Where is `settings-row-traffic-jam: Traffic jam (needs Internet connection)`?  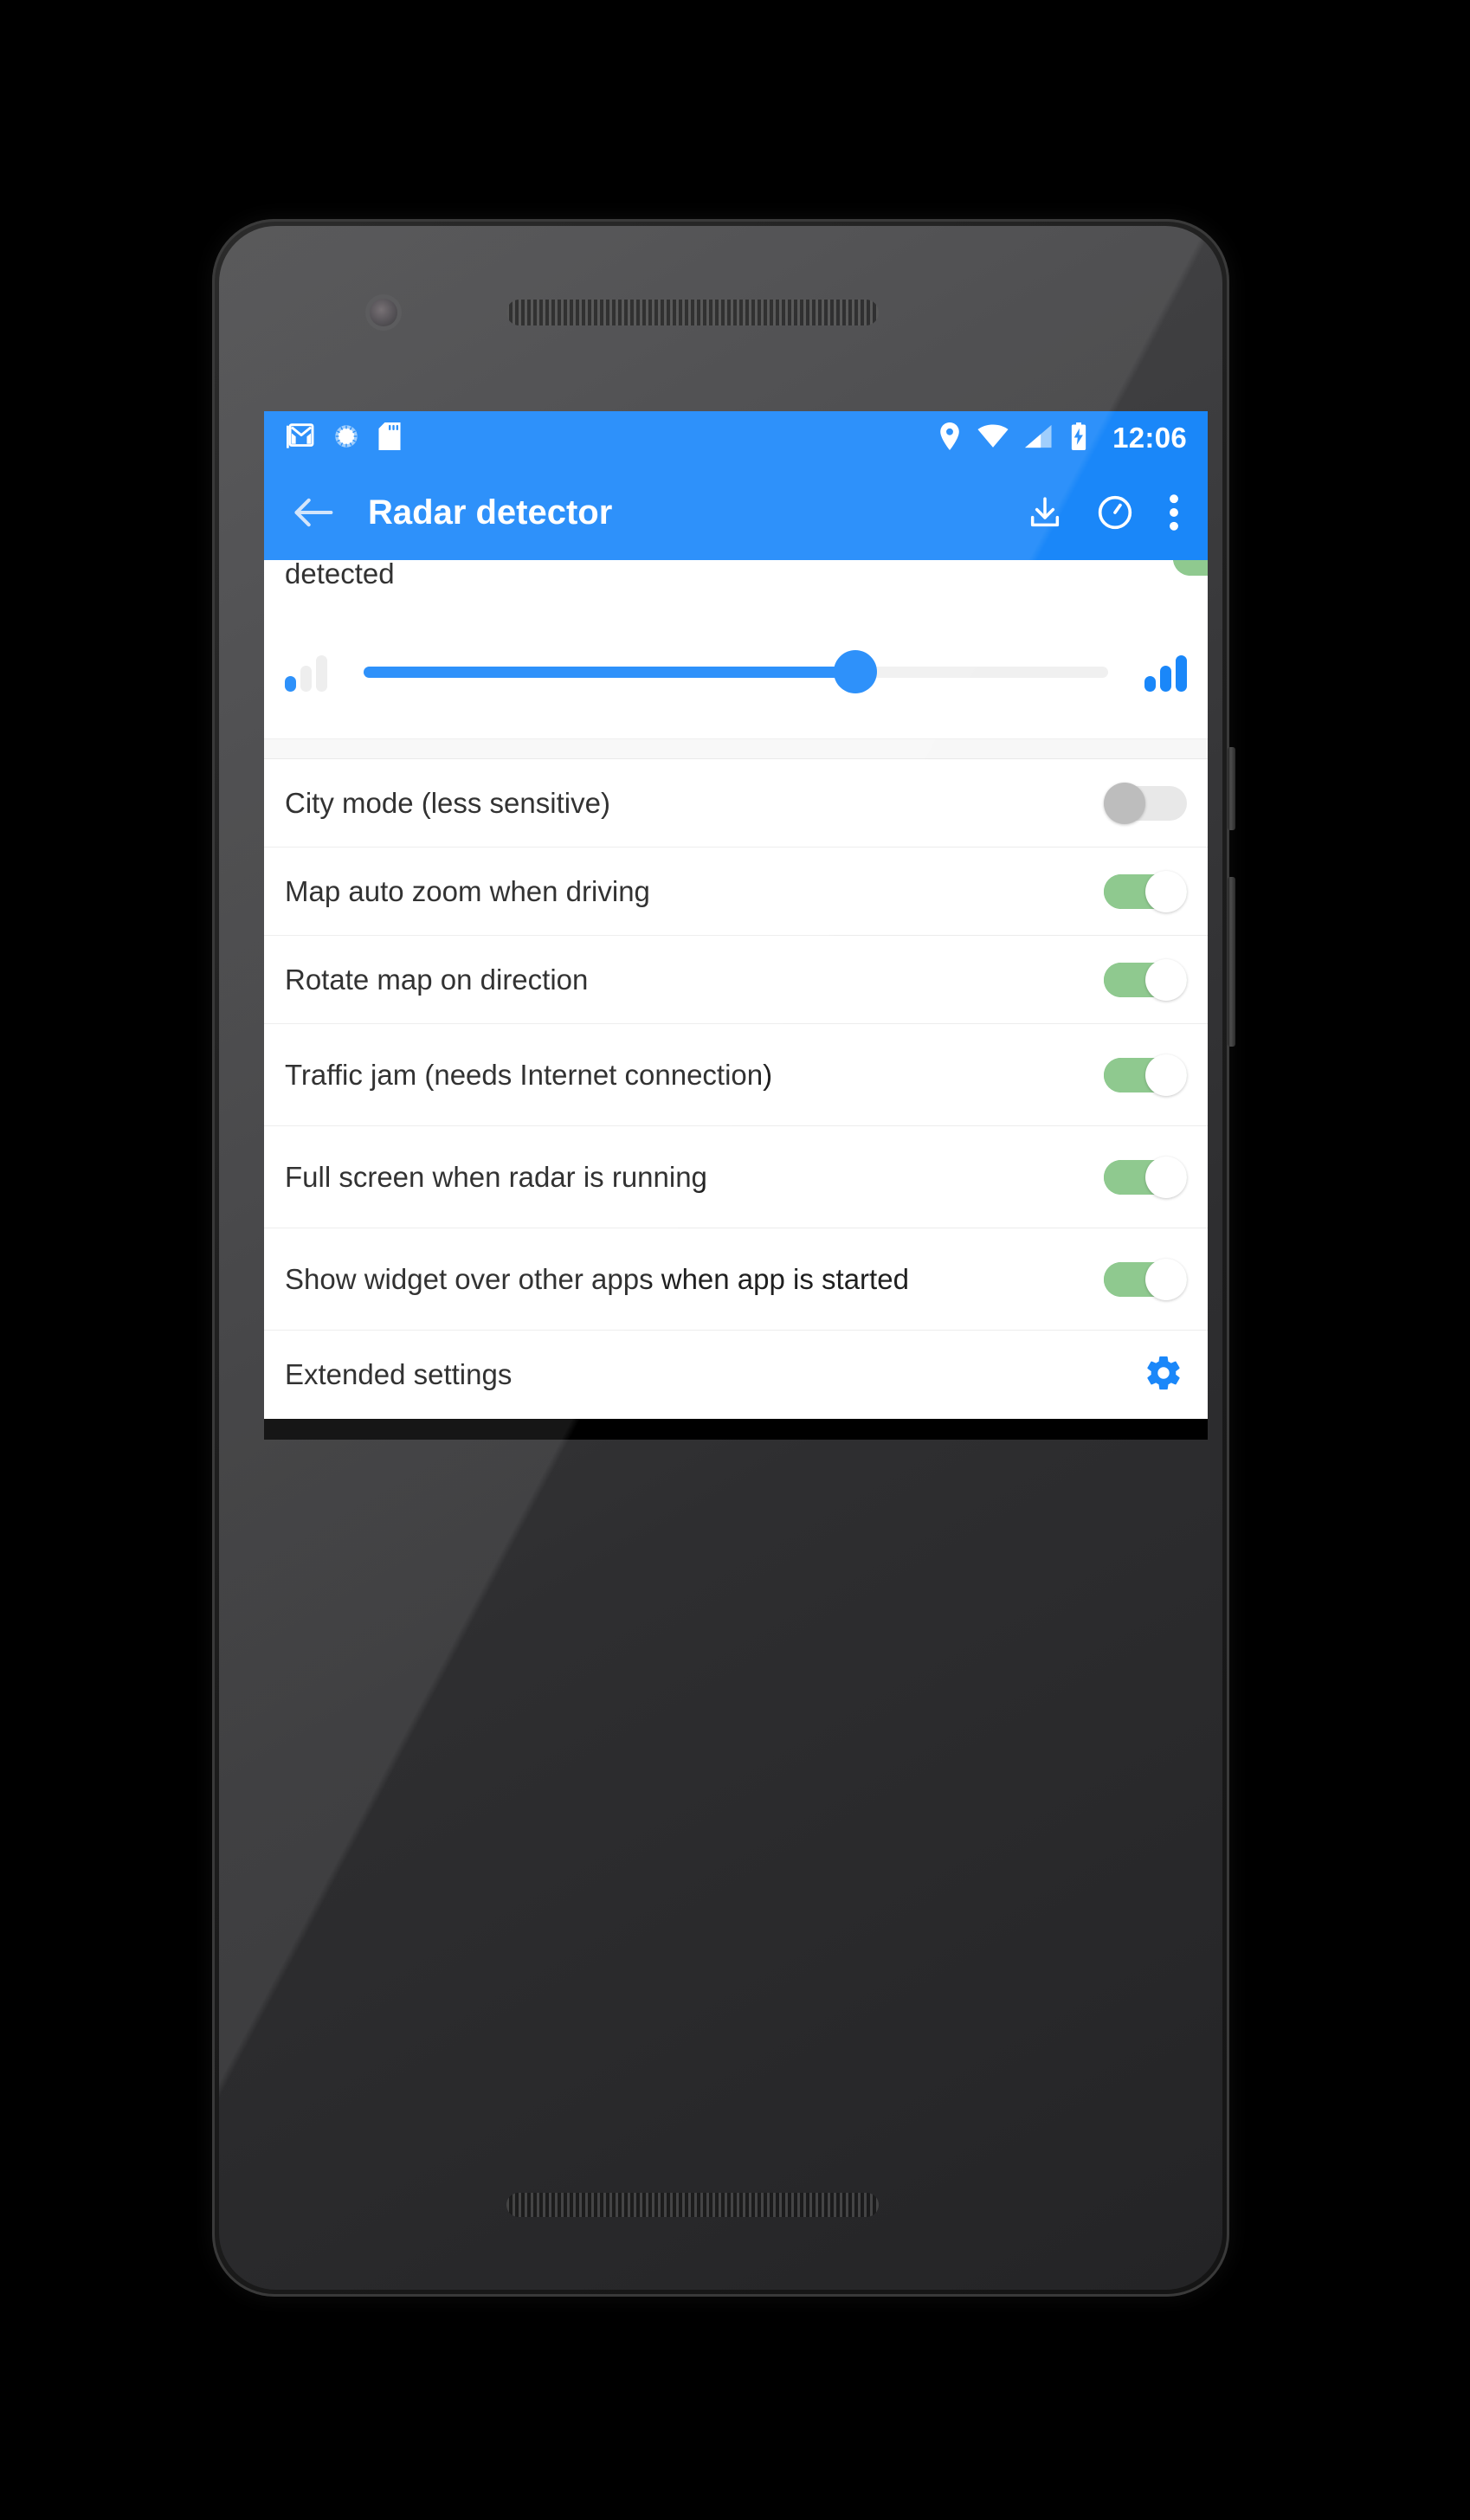 settings-row-traffic-jam: Traffic jam (needs Internet connection) is located at coordinates (736, 1075).